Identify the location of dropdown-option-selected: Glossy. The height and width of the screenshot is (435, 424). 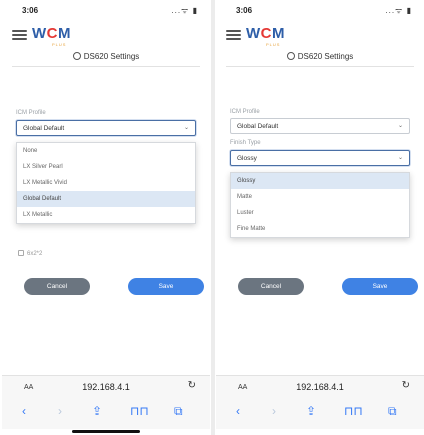
(320, 181).